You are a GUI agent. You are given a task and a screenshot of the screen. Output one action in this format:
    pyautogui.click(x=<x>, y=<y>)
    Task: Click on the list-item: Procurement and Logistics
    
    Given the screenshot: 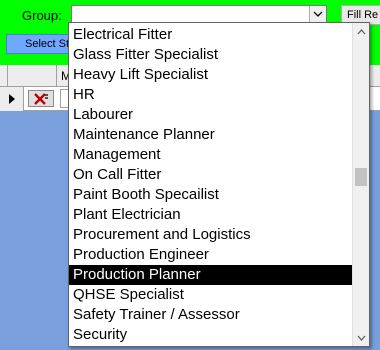 What is the action you would take?
    pyautogui.click(x=211, y=235)
    